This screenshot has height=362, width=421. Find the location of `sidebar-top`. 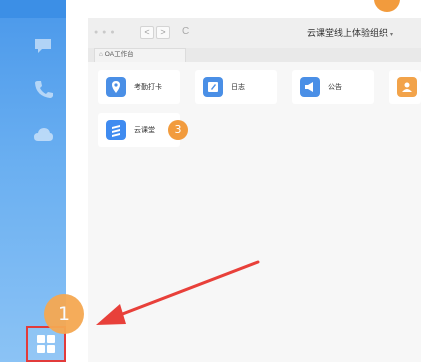

sidebar-top is located at coordinates (33, 9).